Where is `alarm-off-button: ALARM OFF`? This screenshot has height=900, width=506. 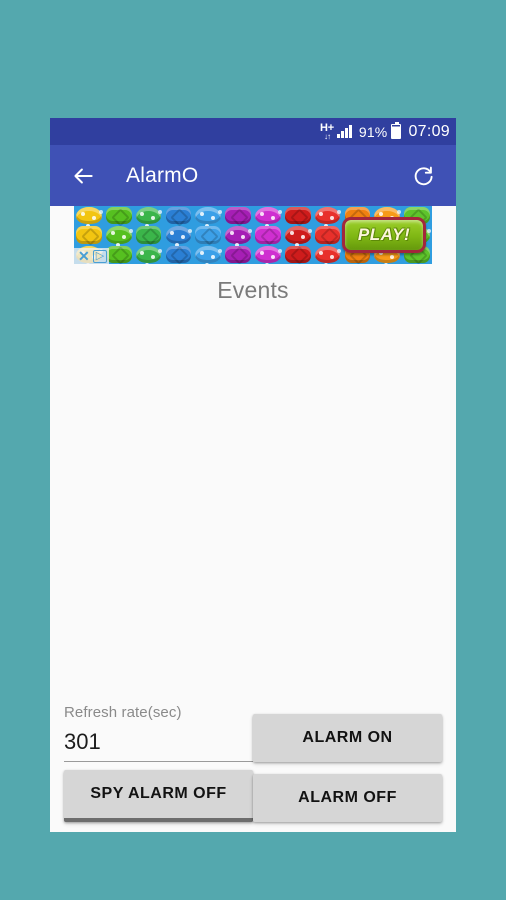 alarm-off-button: ALARM OFF is located at coordinates (347, 798).